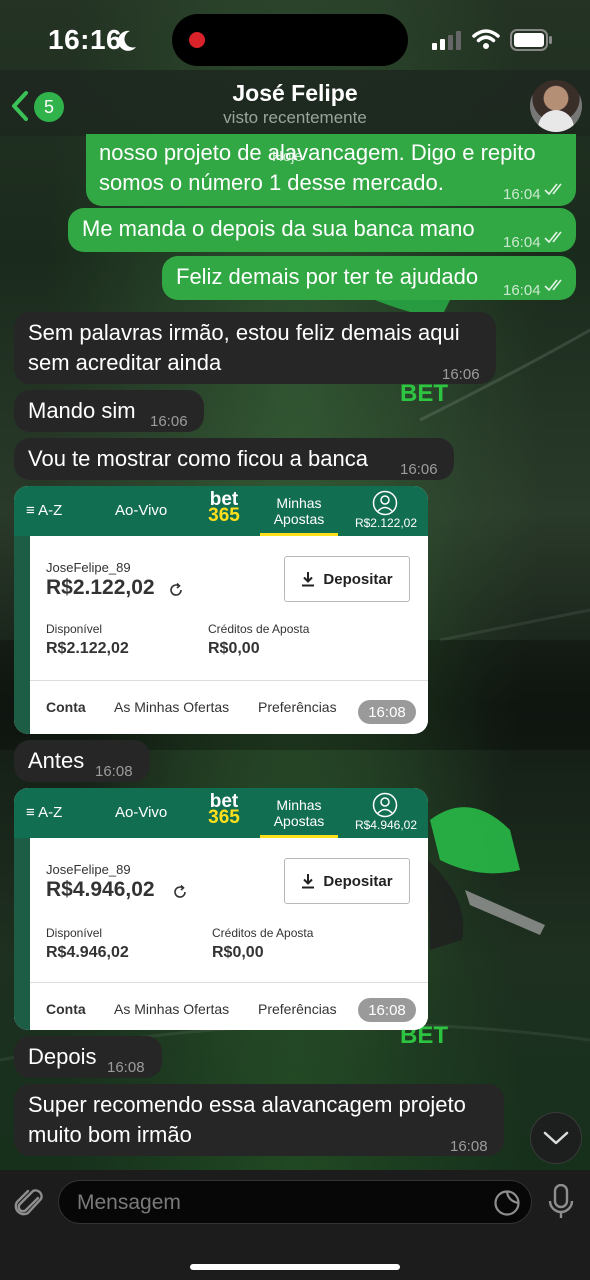  Describe the element at coordinates (85, 39) in the screenshot. I see `clock: 16:16` at that location.